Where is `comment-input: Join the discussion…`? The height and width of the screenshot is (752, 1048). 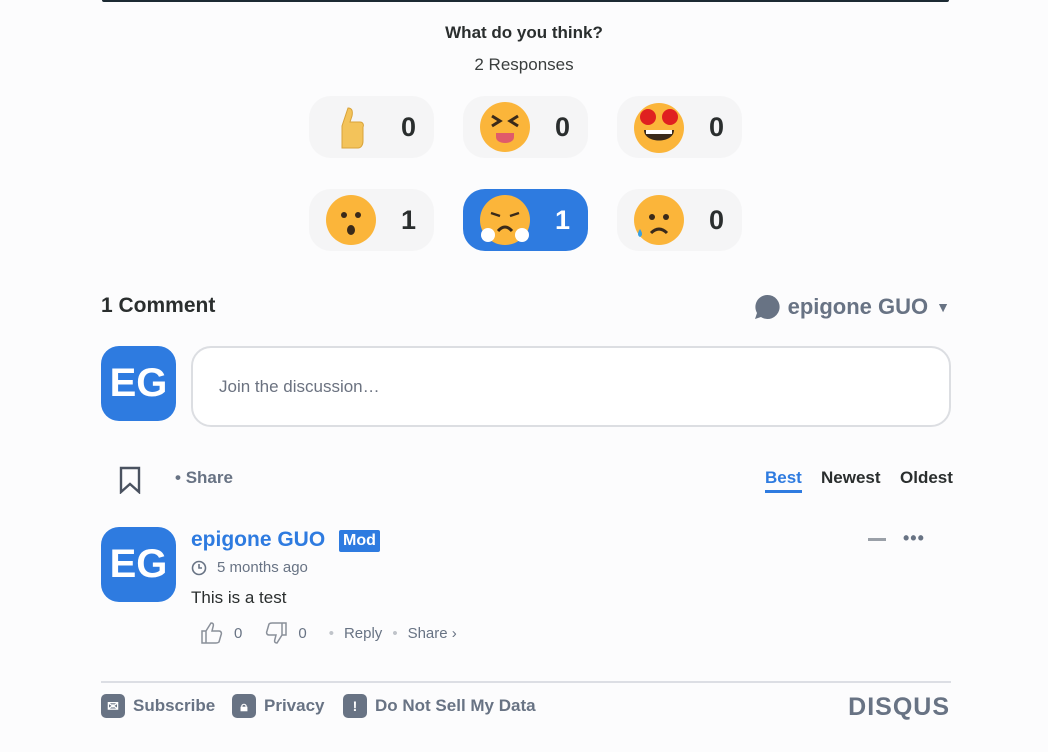
comment-input: Join the discussion… is located at coordinates (571, 386).